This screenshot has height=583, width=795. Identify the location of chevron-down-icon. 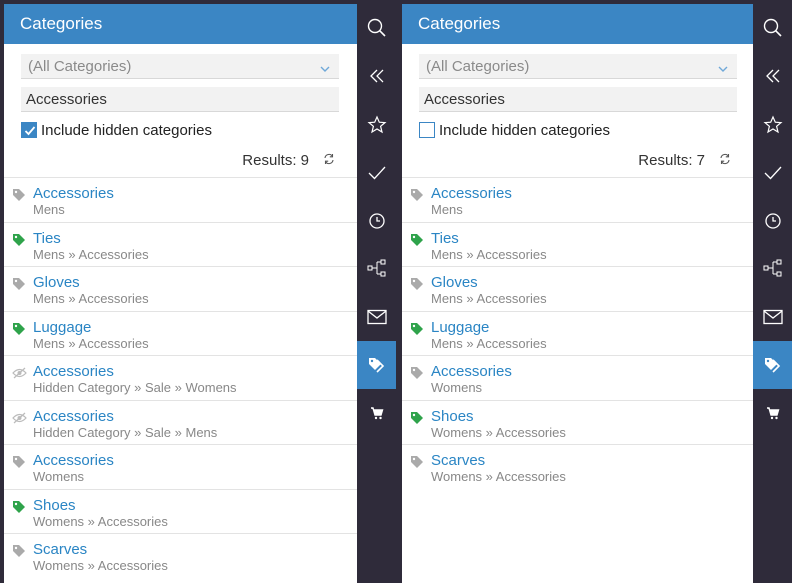
(325, 70).